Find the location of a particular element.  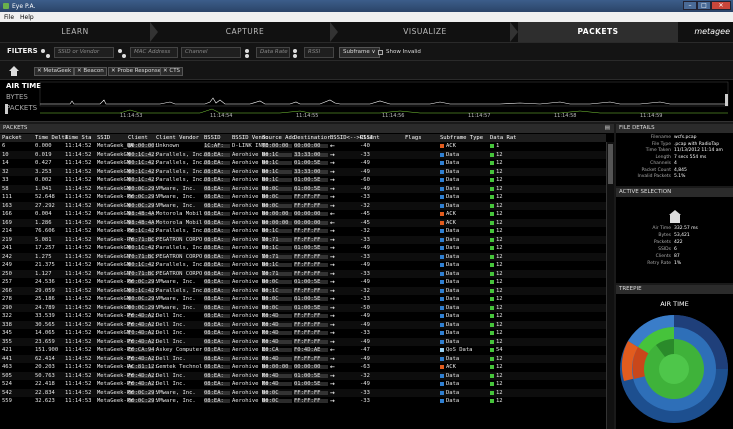

col-time-start-header: Time Sta is located at coordinates (78, 138).